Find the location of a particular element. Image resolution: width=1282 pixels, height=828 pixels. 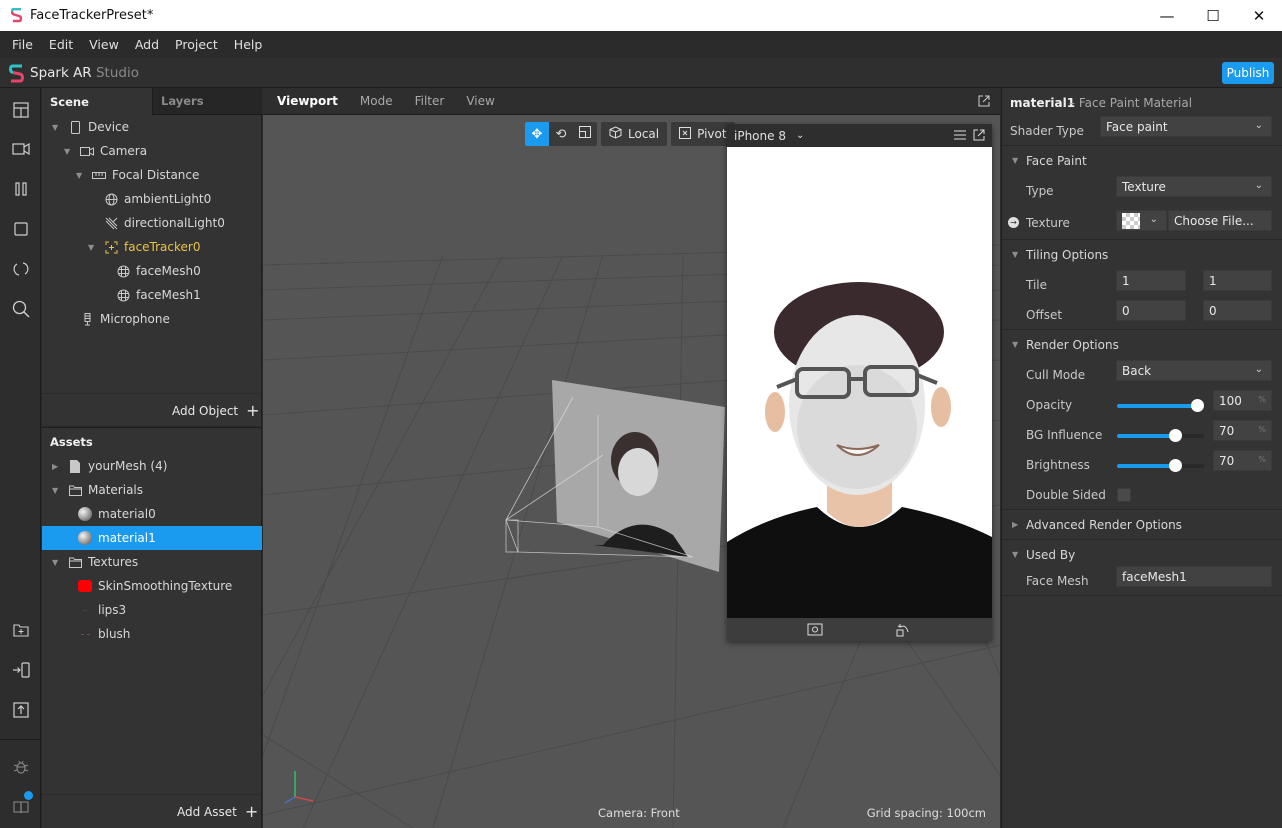

square-icon is located at coordinates (21, 229).